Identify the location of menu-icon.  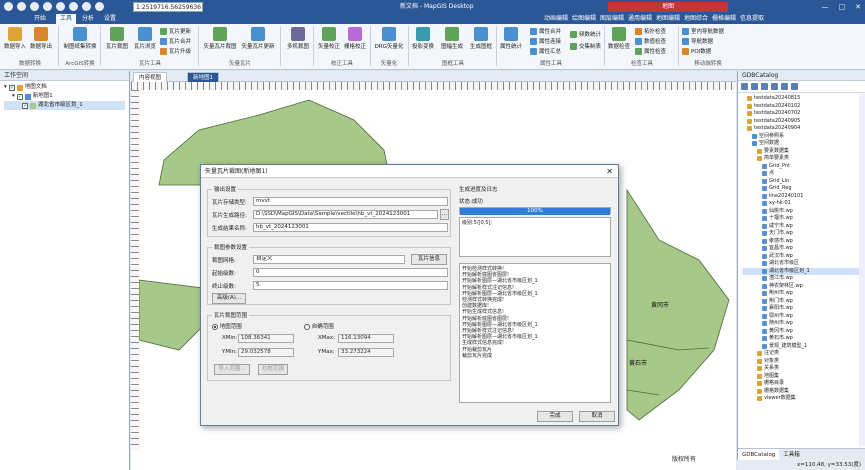
(8, 6).